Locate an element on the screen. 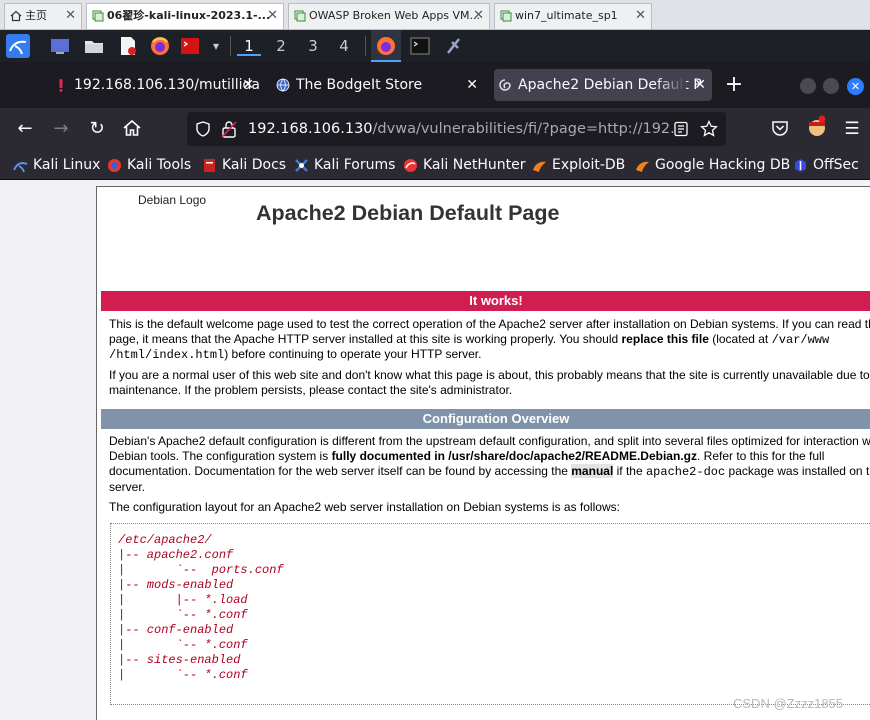 The height and width of the screenshot is (720, 870). reader-view-icon is located at coordinates (681, 129).